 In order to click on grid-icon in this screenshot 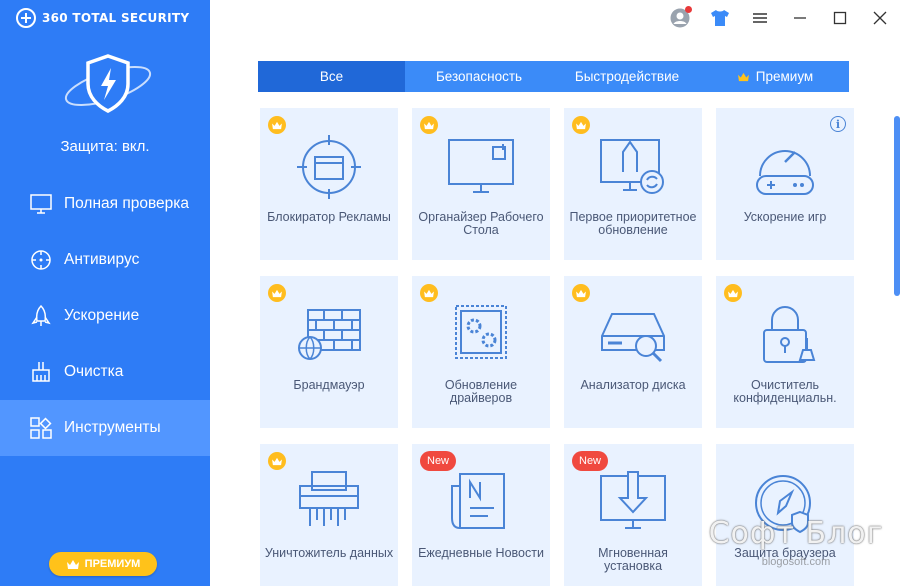, I will do `click(41, 428)`.